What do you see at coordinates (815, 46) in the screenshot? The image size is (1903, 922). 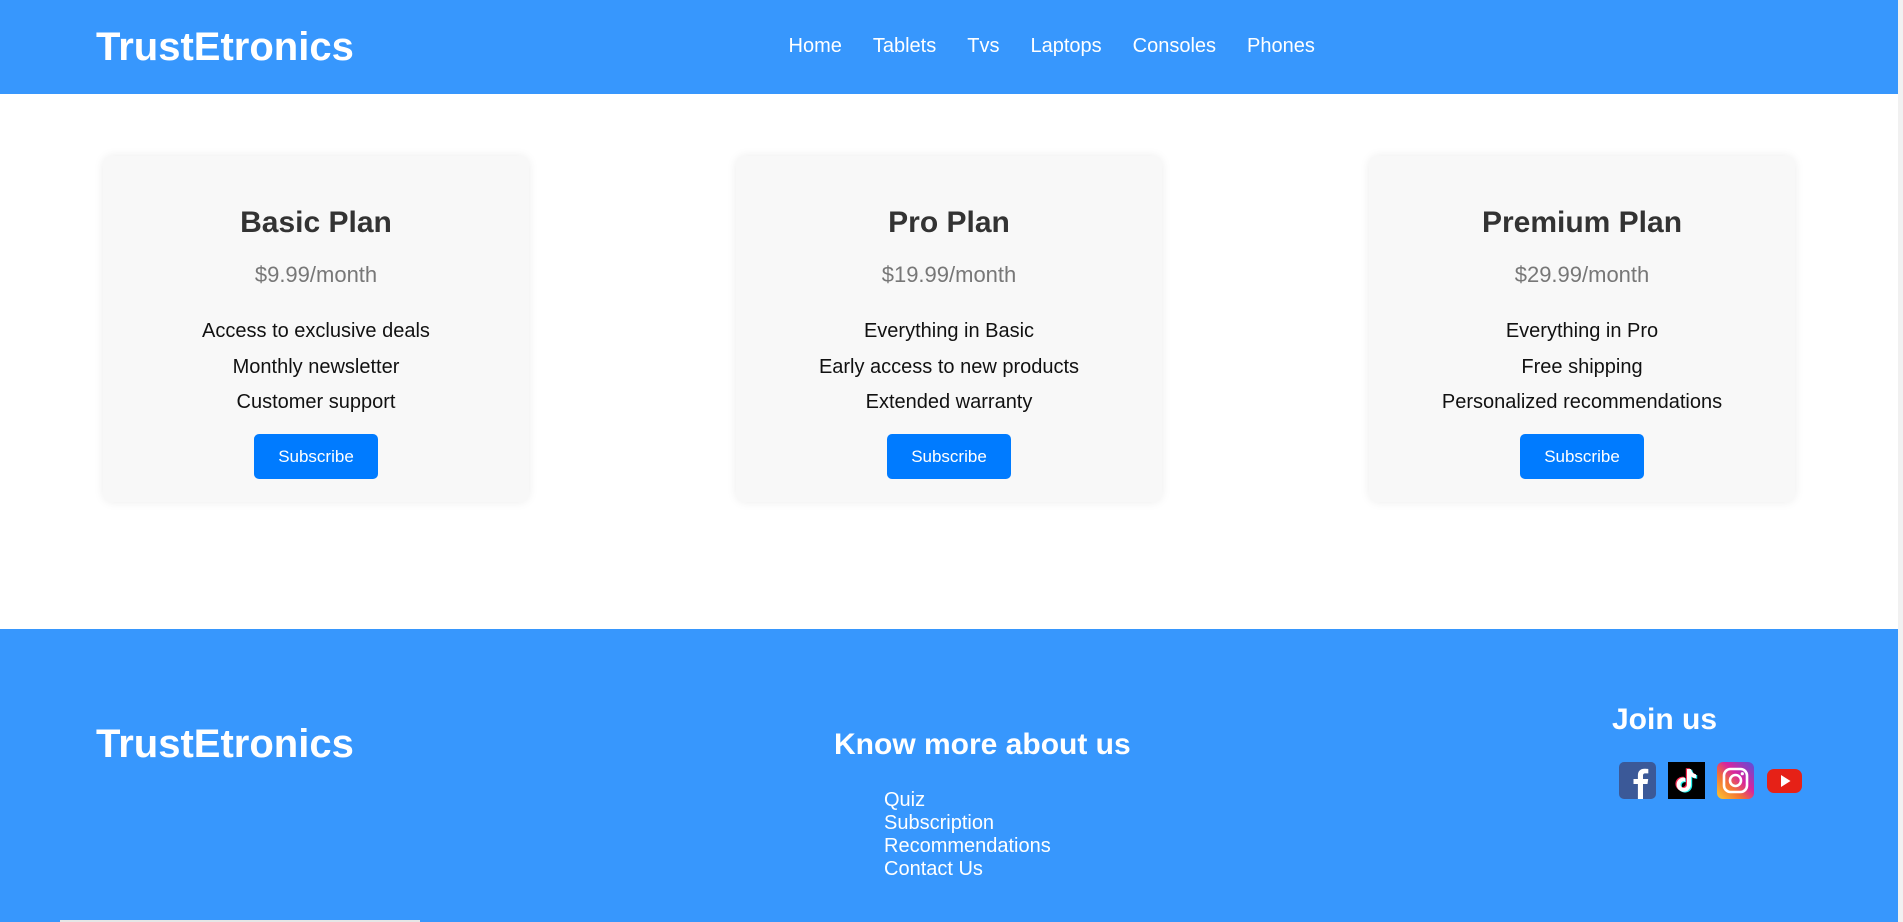 I see `nav-home: Home` at bounding box center [815, 46].